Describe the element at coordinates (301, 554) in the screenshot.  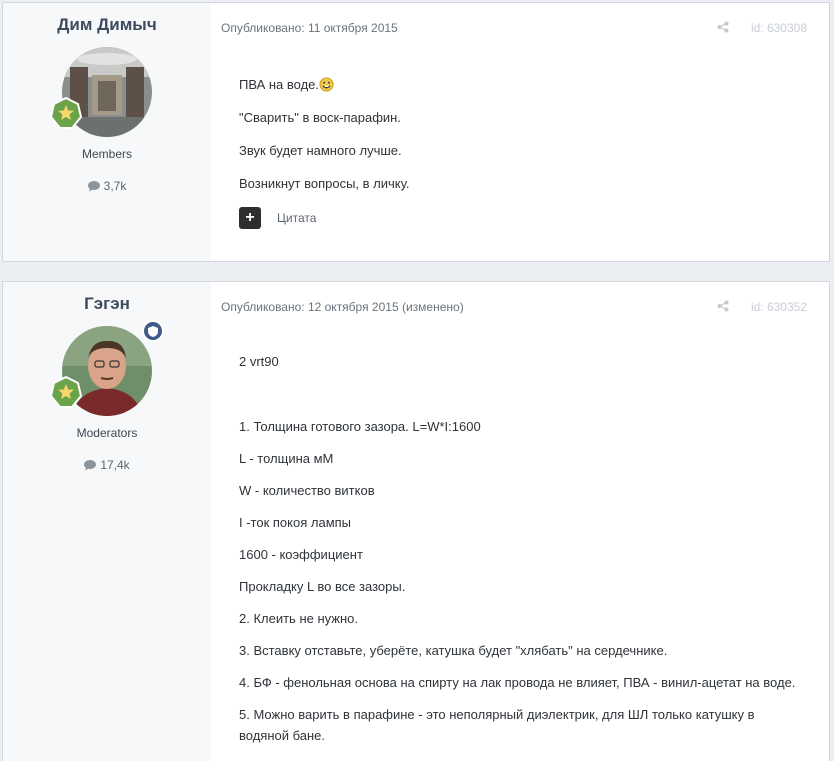
I see `post-line: 1600 - коэффициент` at that location.